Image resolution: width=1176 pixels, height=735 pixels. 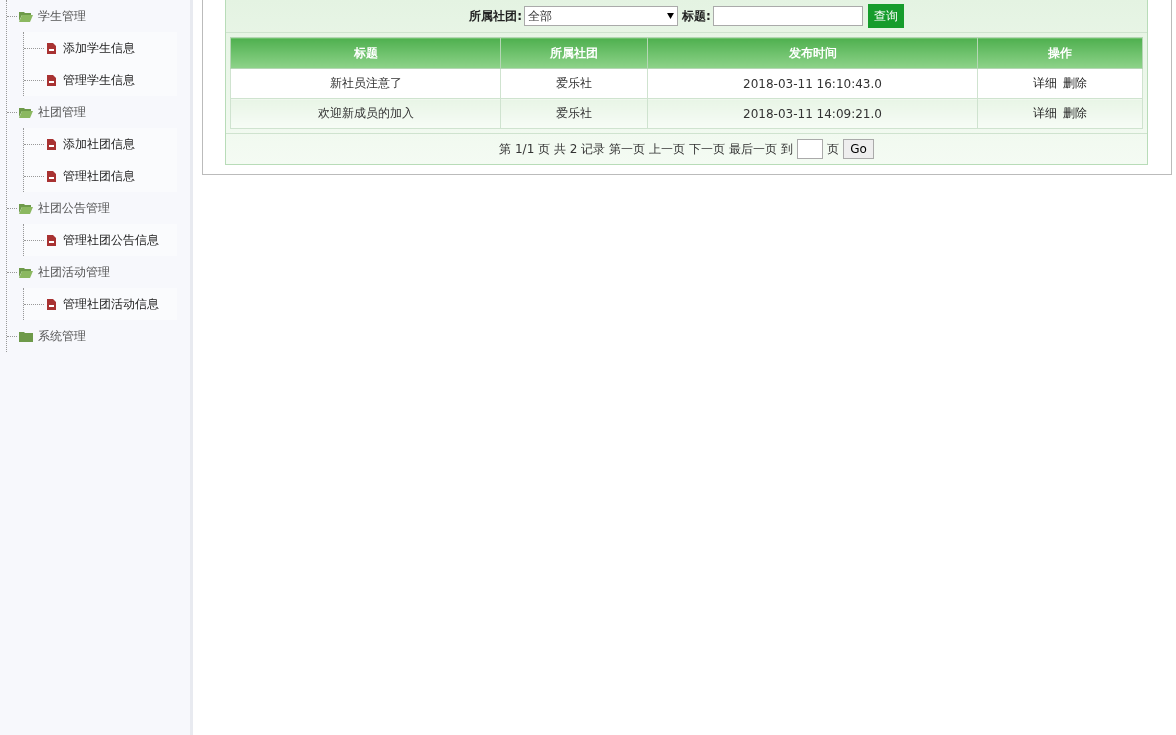 I want to click on page-info: 第 1/1 页 共 2 记录, so click(x=552, y=149).